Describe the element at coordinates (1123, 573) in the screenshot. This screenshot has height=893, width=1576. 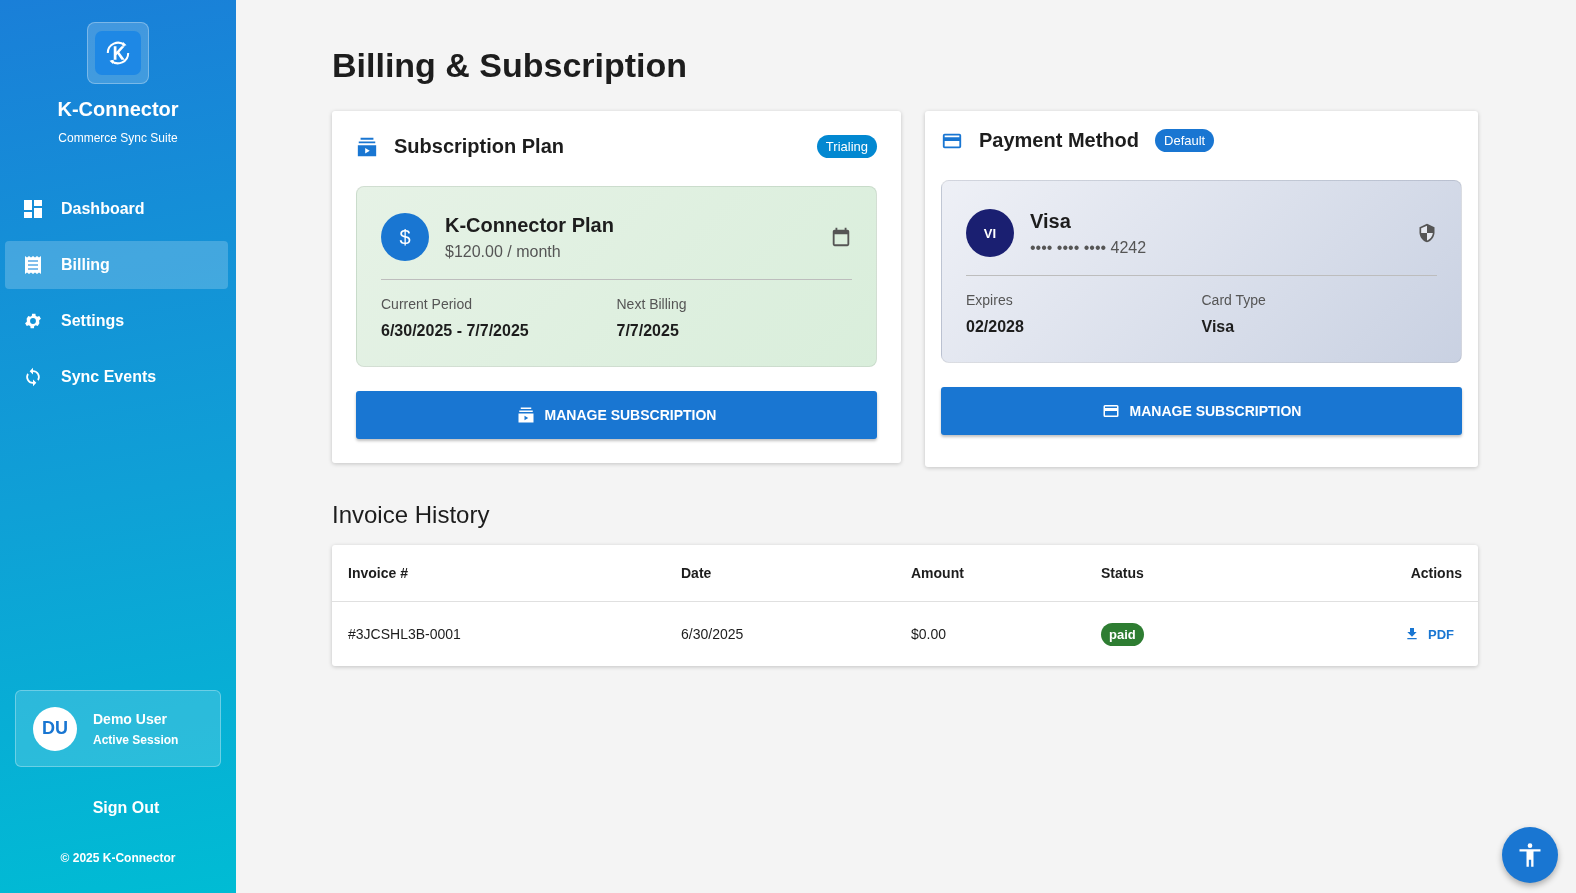
I see `column-header: Status` at that location.